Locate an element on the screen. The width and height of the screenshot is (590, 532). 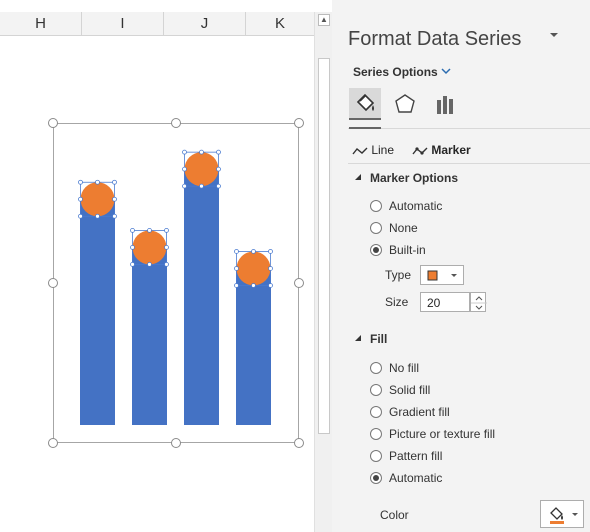
resize-handle-br is located at coordinates (299, 443).